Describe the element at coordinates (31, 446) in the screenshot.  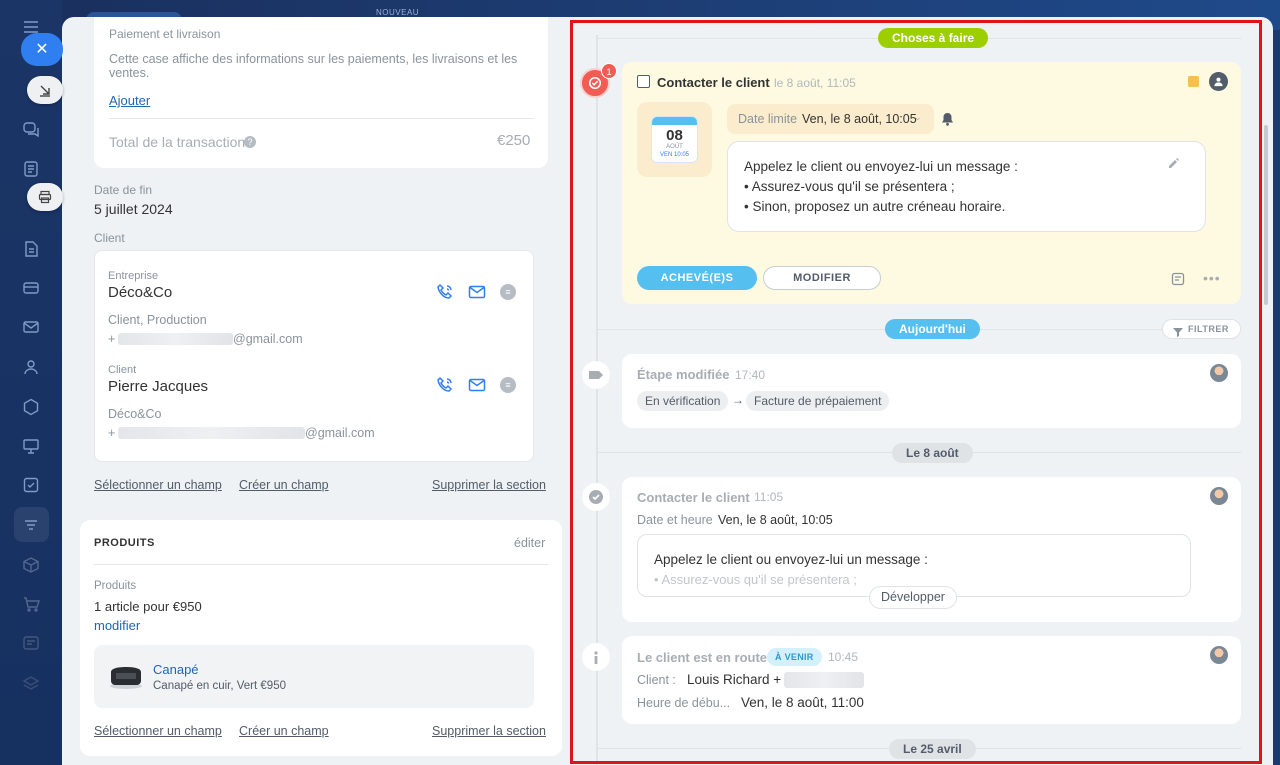
I see `presentation-icon` at that location.